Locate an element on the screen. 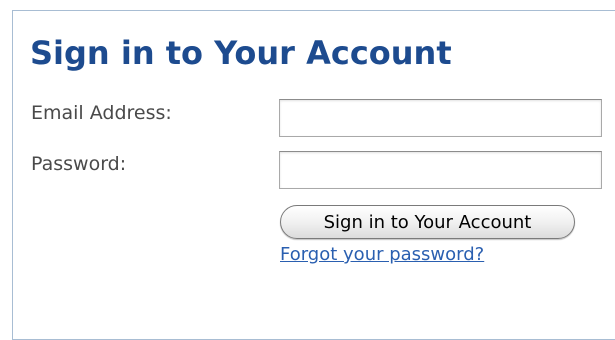 The height and width of the screenshot is (340, 615). page-title: Sign in to Your Account is located at coordinates (241, 53).